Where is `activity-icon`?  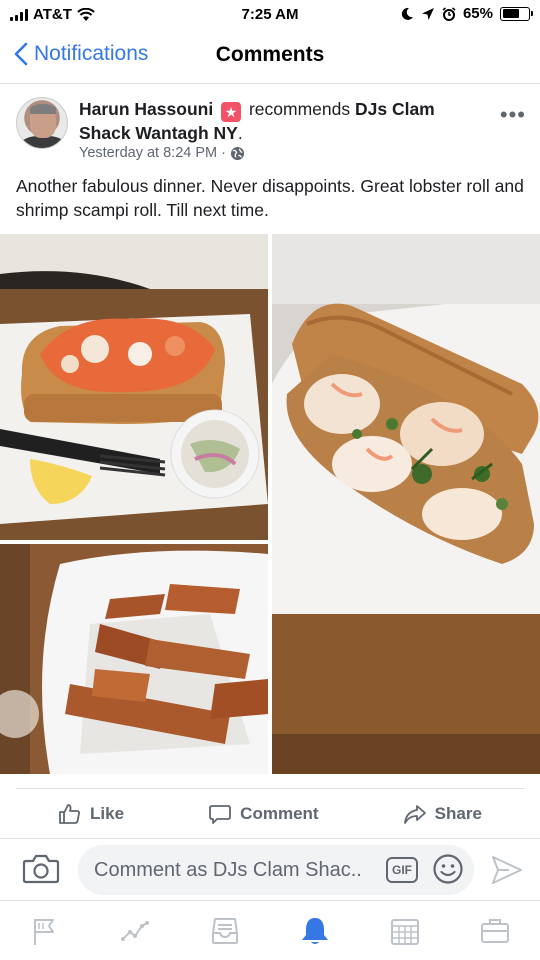 activity-icon is located at coordinates (135, 930).